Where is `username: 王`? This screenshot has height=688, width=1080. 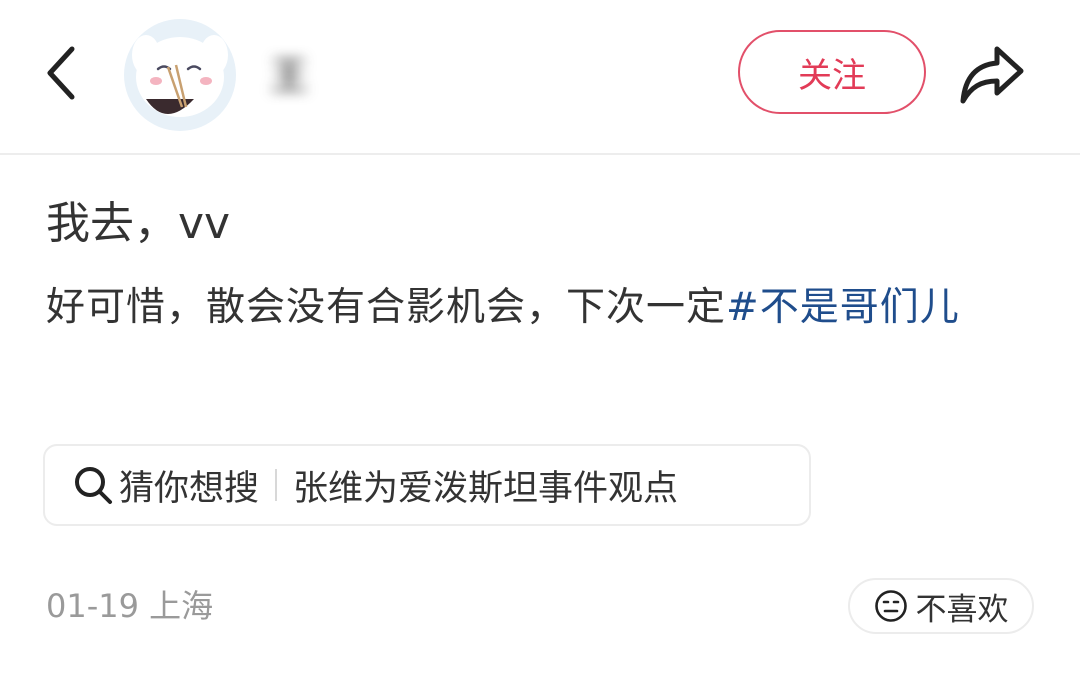 username: 王 is located at coordinates (318, 76).